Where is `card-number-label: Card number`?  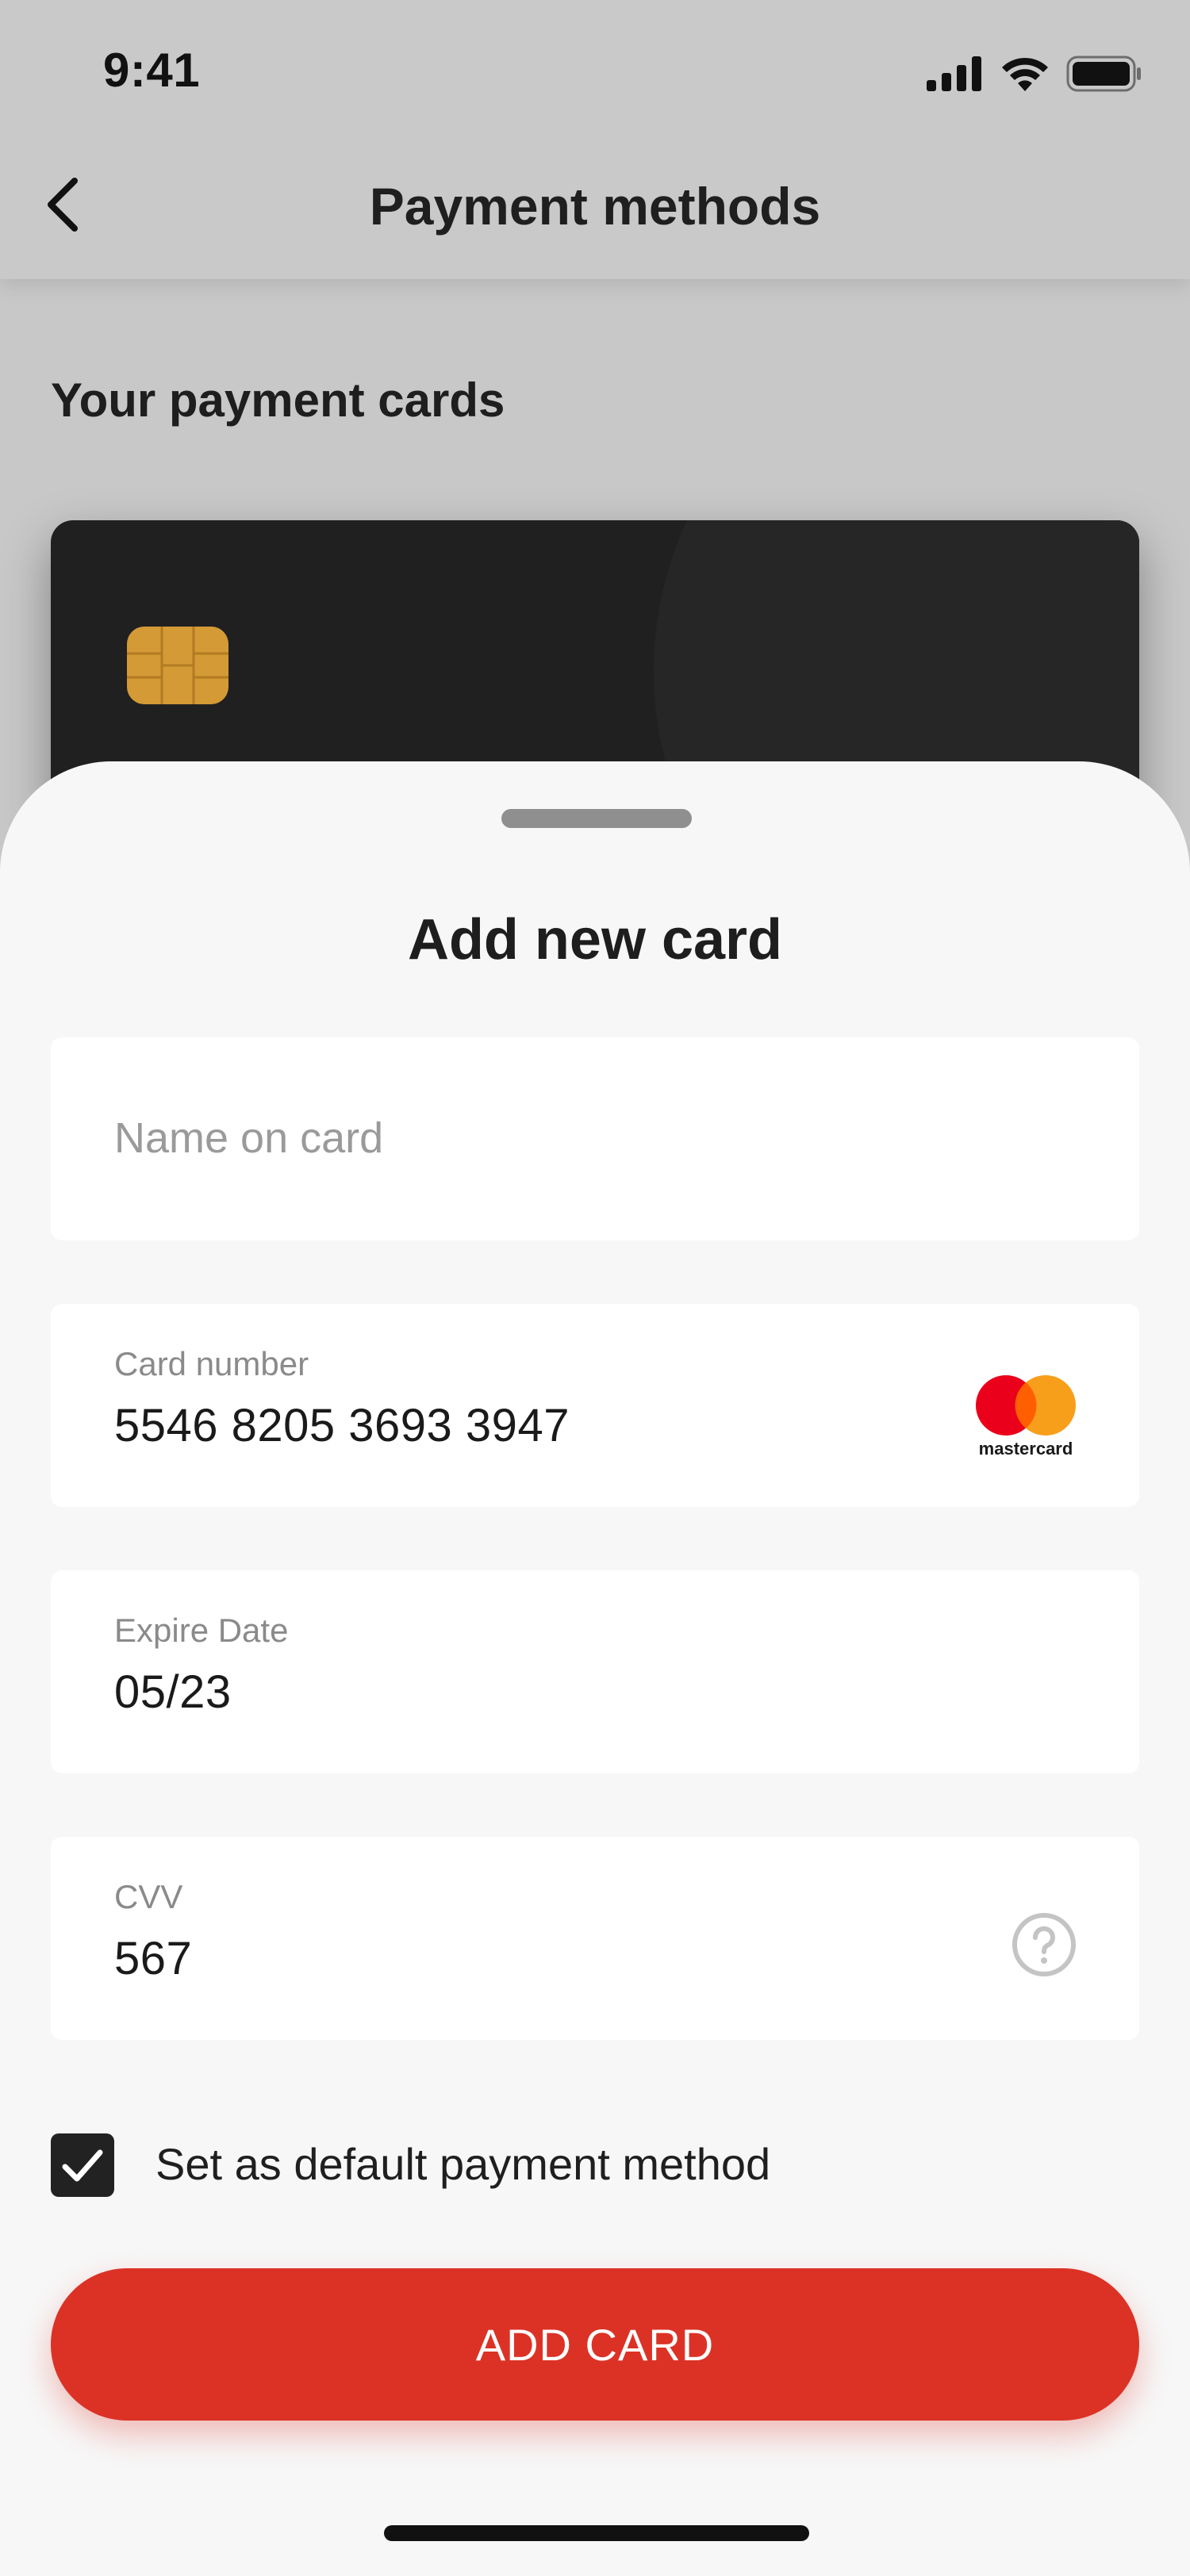 card-number-label: Card number is located at coordinates (211, 1363).